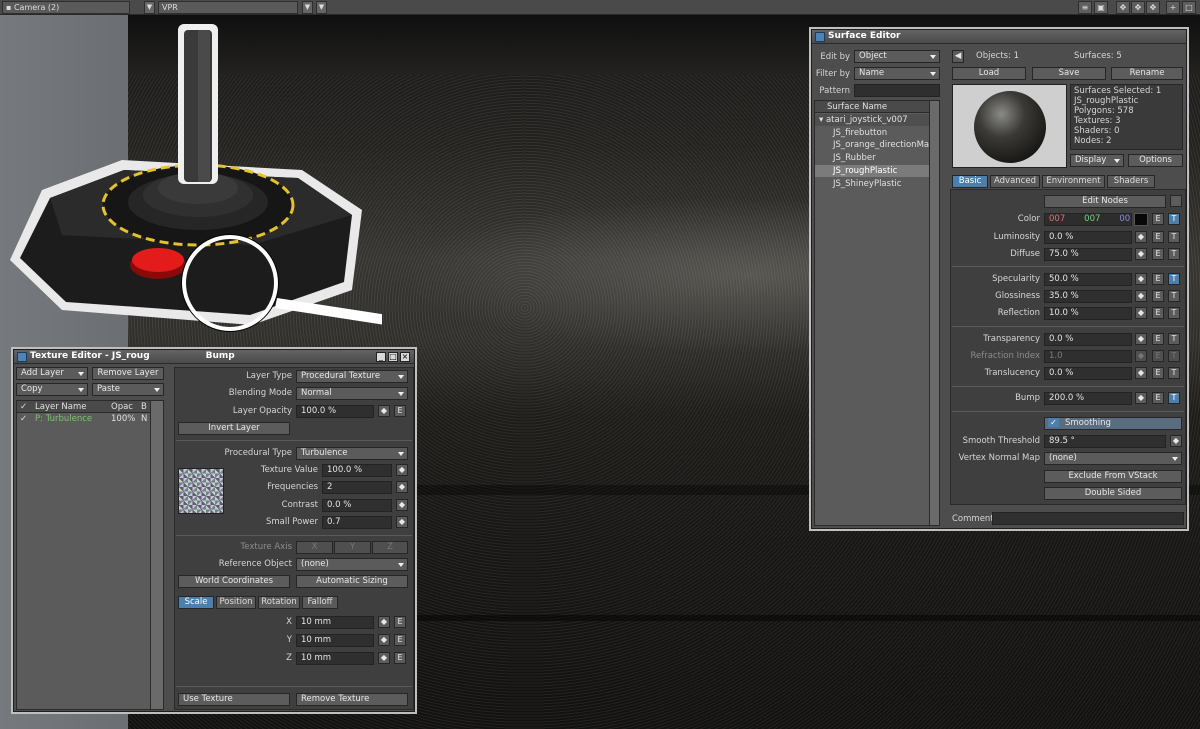 The width and height of the screenshot is (1200, 729). What do you see at coordinates (1141, 373) in the screenshot?
I see `translucency-slider-icon: ◆` at bounding box center [1141, 373].